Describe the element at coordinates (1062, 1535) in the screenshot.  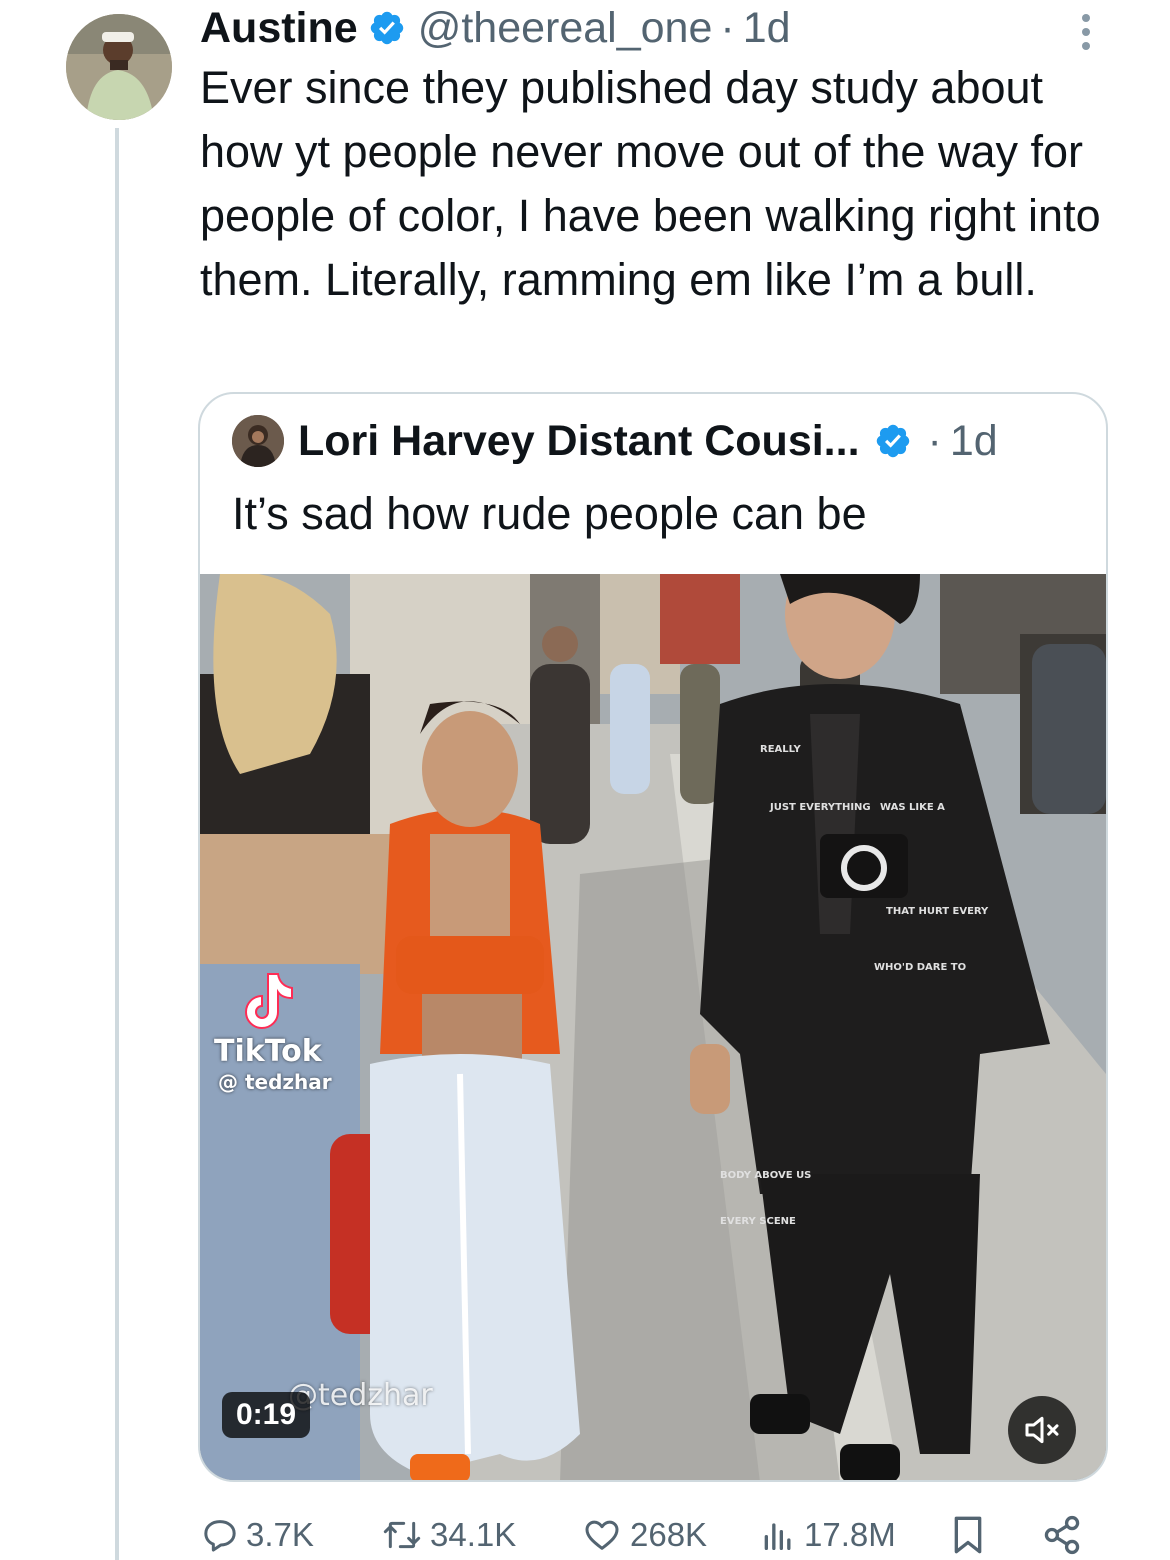
I see `share-icon` at that location.